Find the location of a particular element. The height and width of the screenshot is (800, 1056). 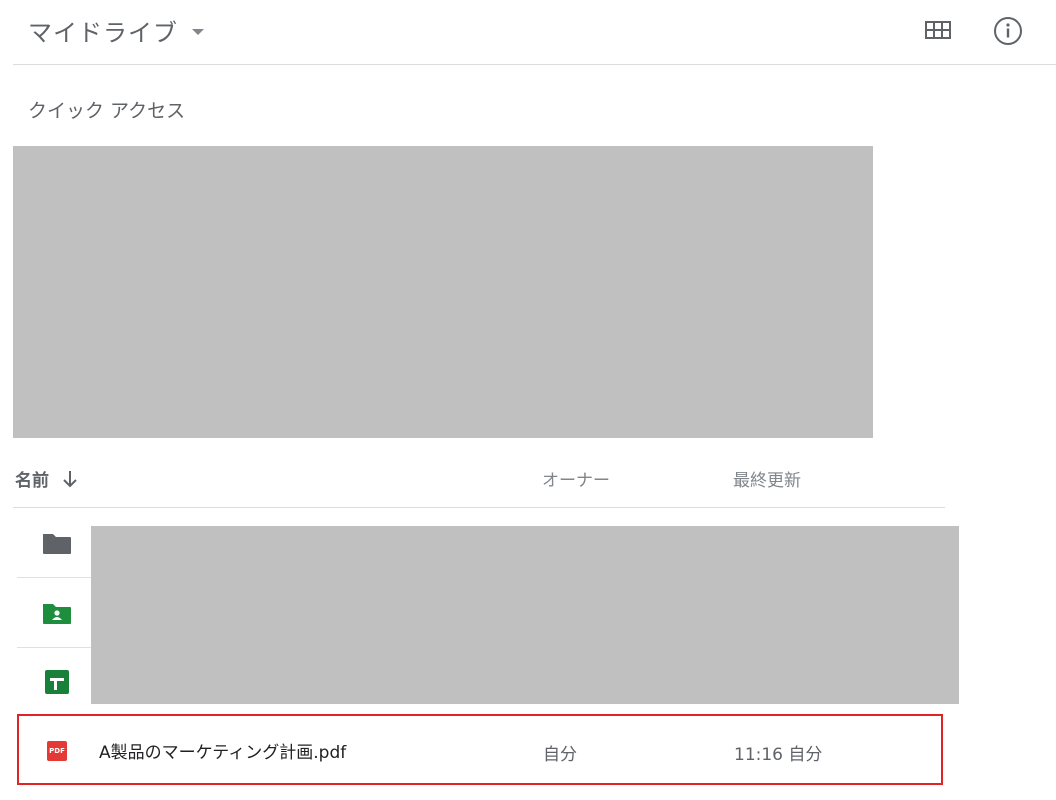

file-last-modified: 11:16 自分 is located at coordinates (778, 755).